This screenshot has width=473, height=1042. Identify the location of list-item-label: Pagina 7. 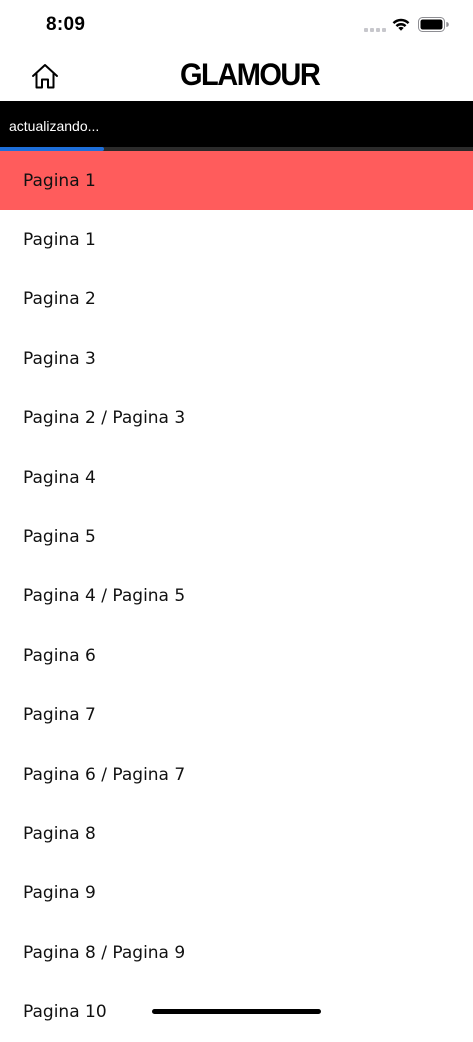
(59, 715).